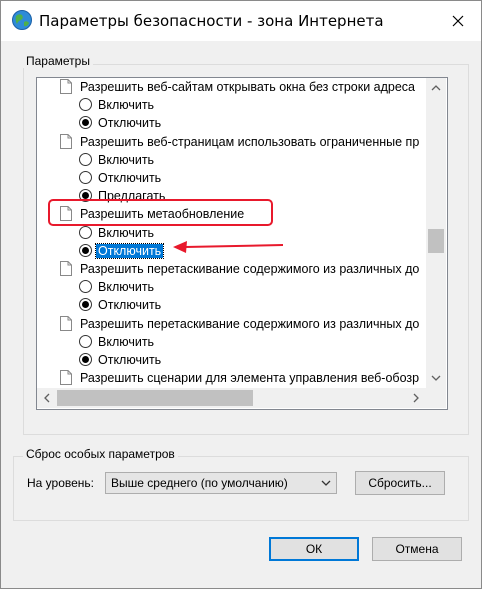  Describe the element at coordinates (314, 549) in the screenshot. I see `ok-button: ОК` at that location.